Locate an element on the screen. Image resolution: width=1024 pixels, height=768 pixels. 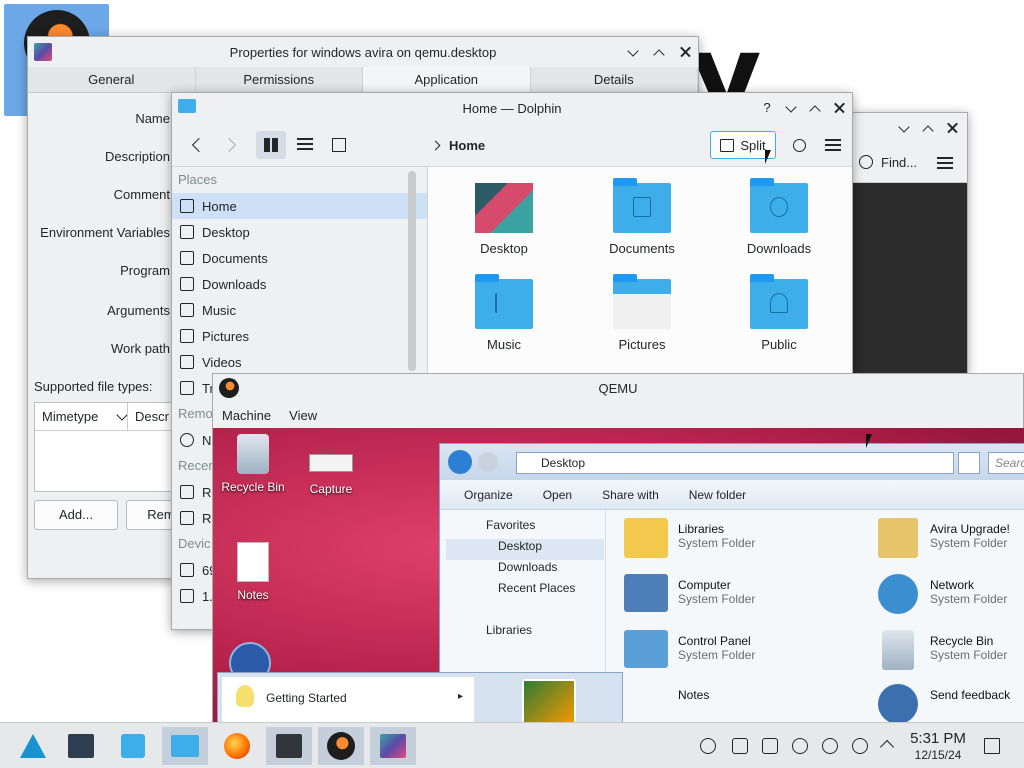
app-launcher-icon is located at coordinates (33, 746).